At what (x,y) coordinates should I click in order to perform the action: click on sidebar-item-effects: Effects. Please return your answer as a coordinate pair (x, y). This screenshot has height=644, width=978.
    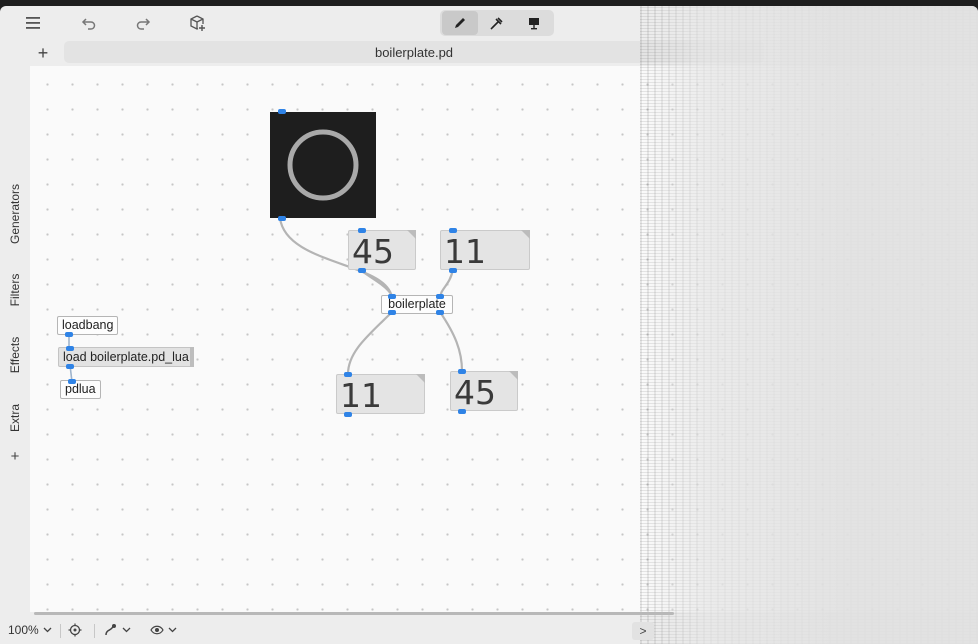
    Looking at the image, I should click on (15, 355).